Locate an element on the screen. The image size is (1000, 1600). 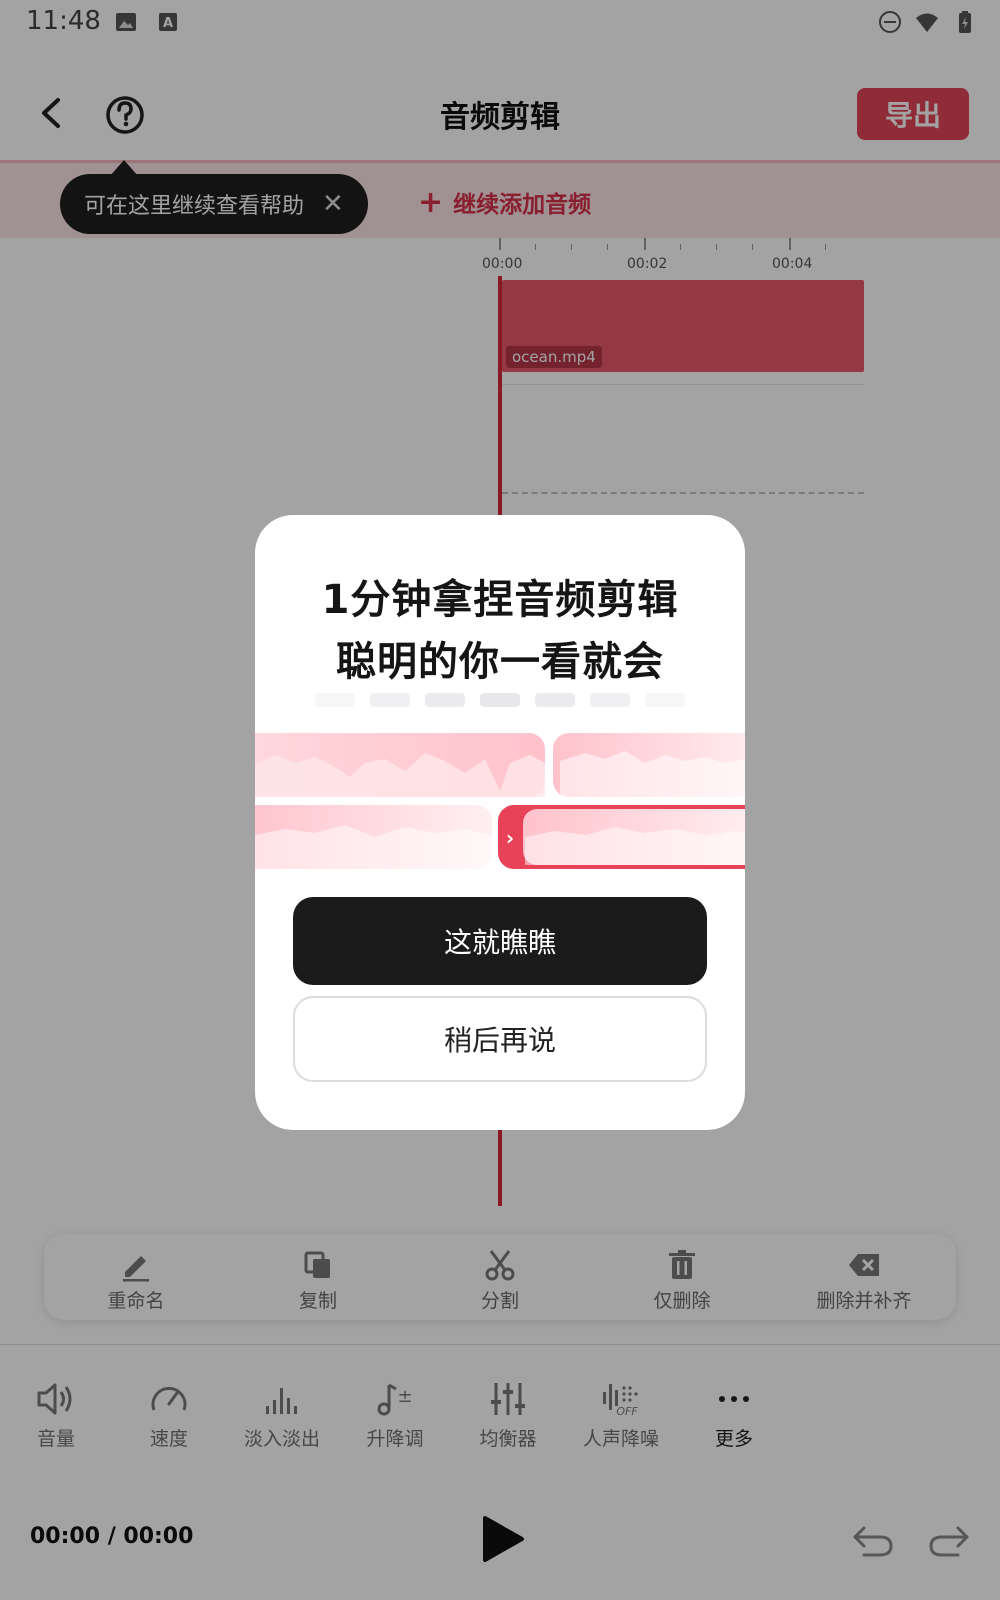
later-button: 稍后再说 is located at coordinates (500, 1039).